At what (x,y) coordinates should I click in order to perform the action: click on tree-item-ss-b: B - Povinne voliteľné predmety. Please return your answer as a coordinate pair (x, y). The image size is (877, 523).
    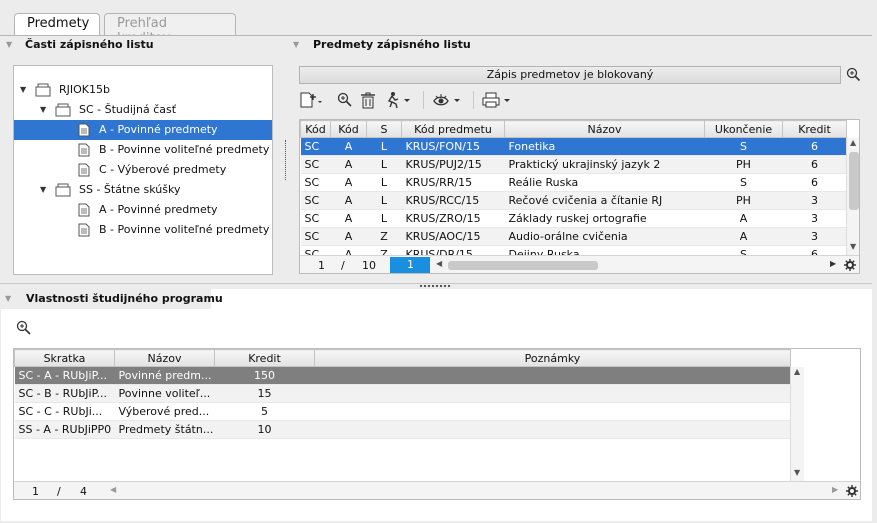
    Looking at the image, I should click on (143, 230).